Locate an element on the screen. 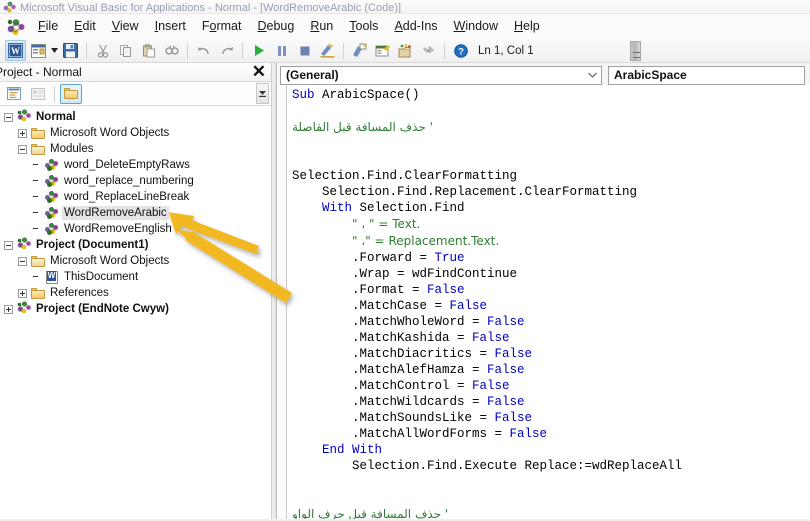 This screenshot has width=810, height=521. tree-item-label: References is located at coordinates (79, 293).